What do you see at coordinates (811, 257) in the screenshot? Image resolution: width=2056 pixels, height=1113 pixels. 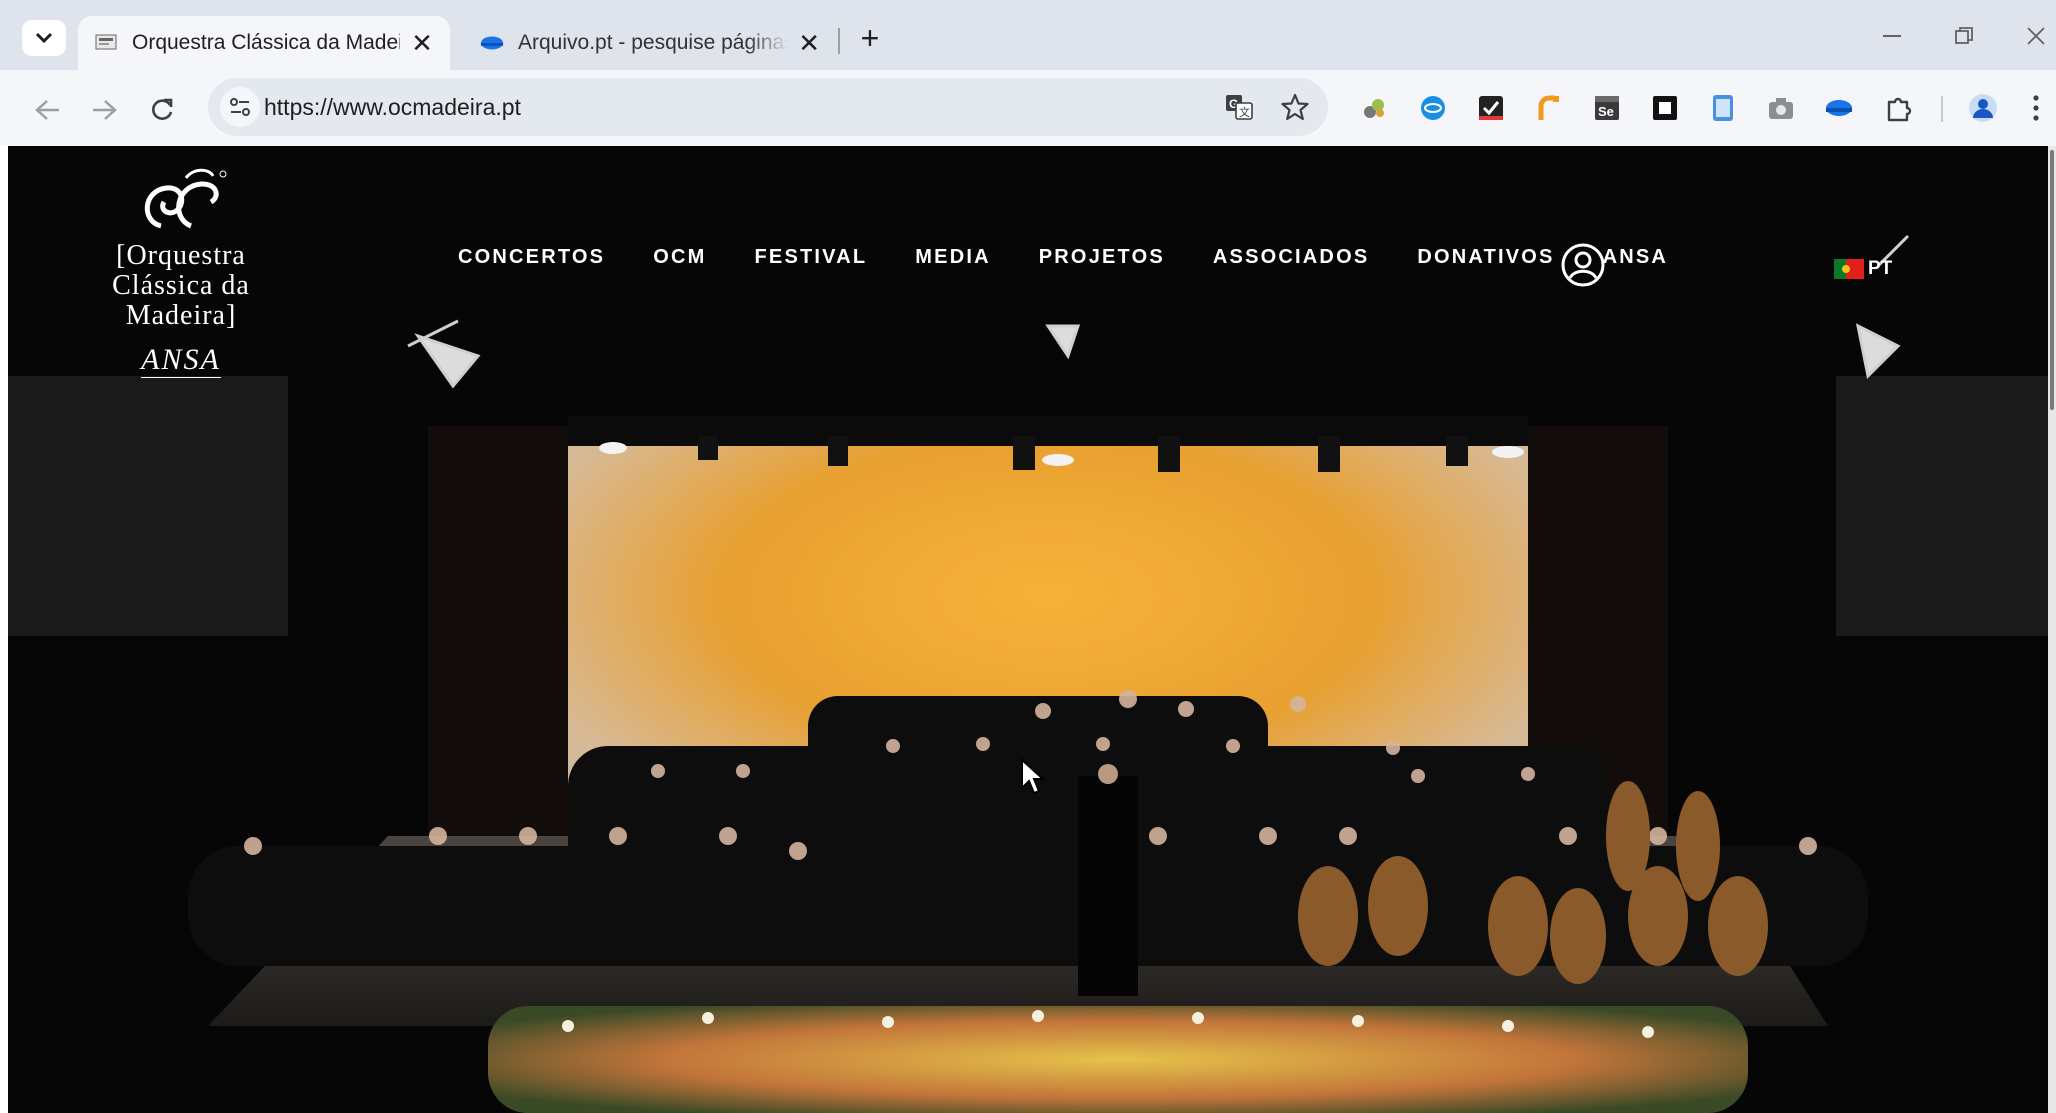 I see `nav-festival: FESTIVAL` at bounding box center [811, 257].